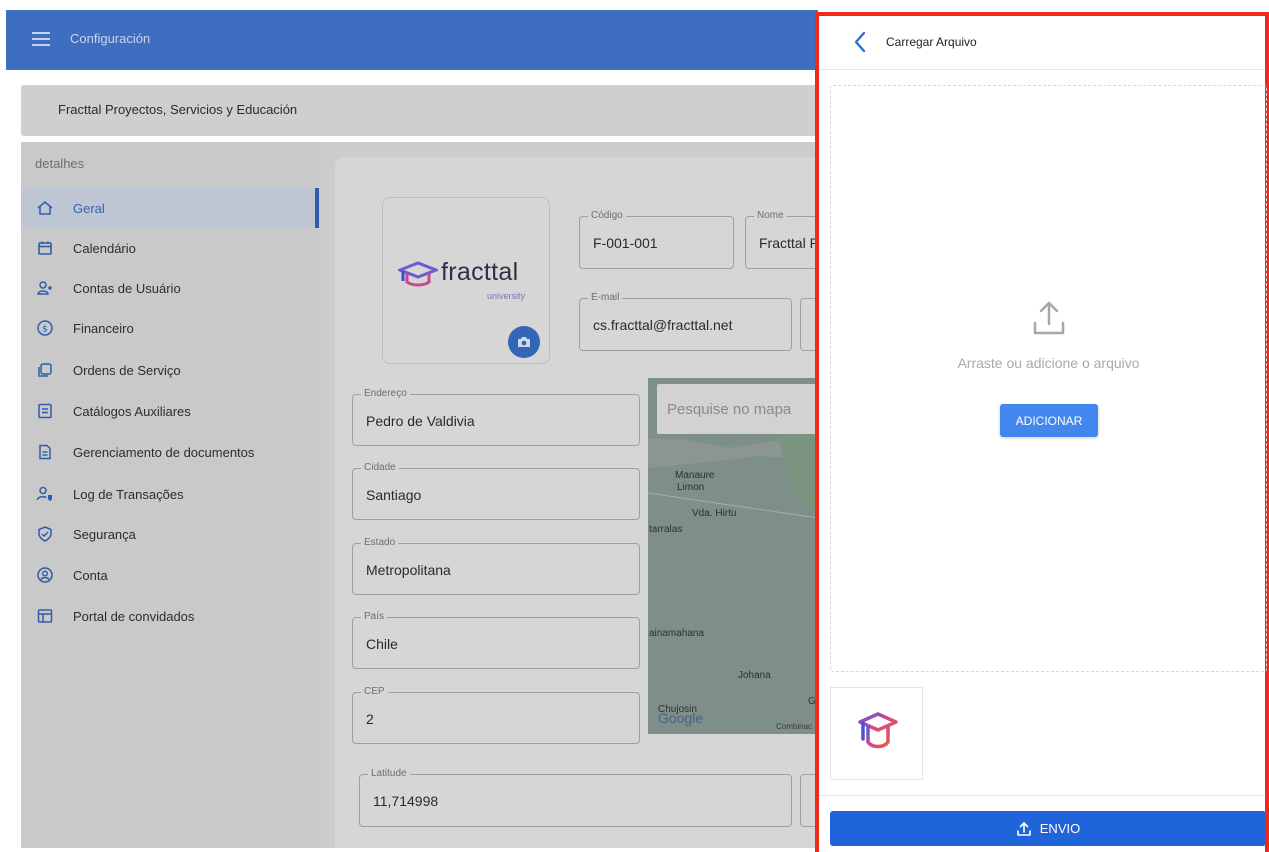 The width and height of the screenshot is (1269, 852). I want to click on endereco-label: Endereço, so click(385, 393).